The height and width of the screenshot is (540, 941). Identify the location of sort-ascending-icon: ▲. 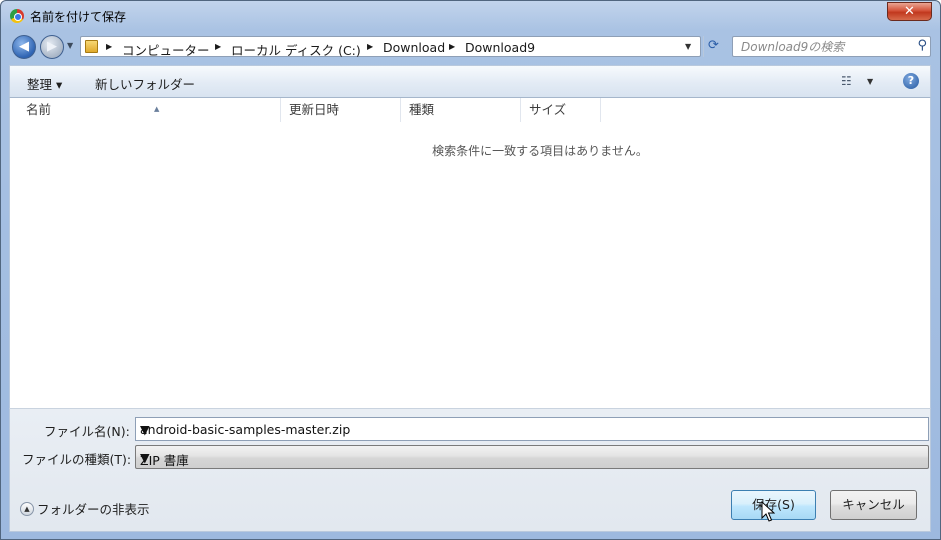
(157, 109).